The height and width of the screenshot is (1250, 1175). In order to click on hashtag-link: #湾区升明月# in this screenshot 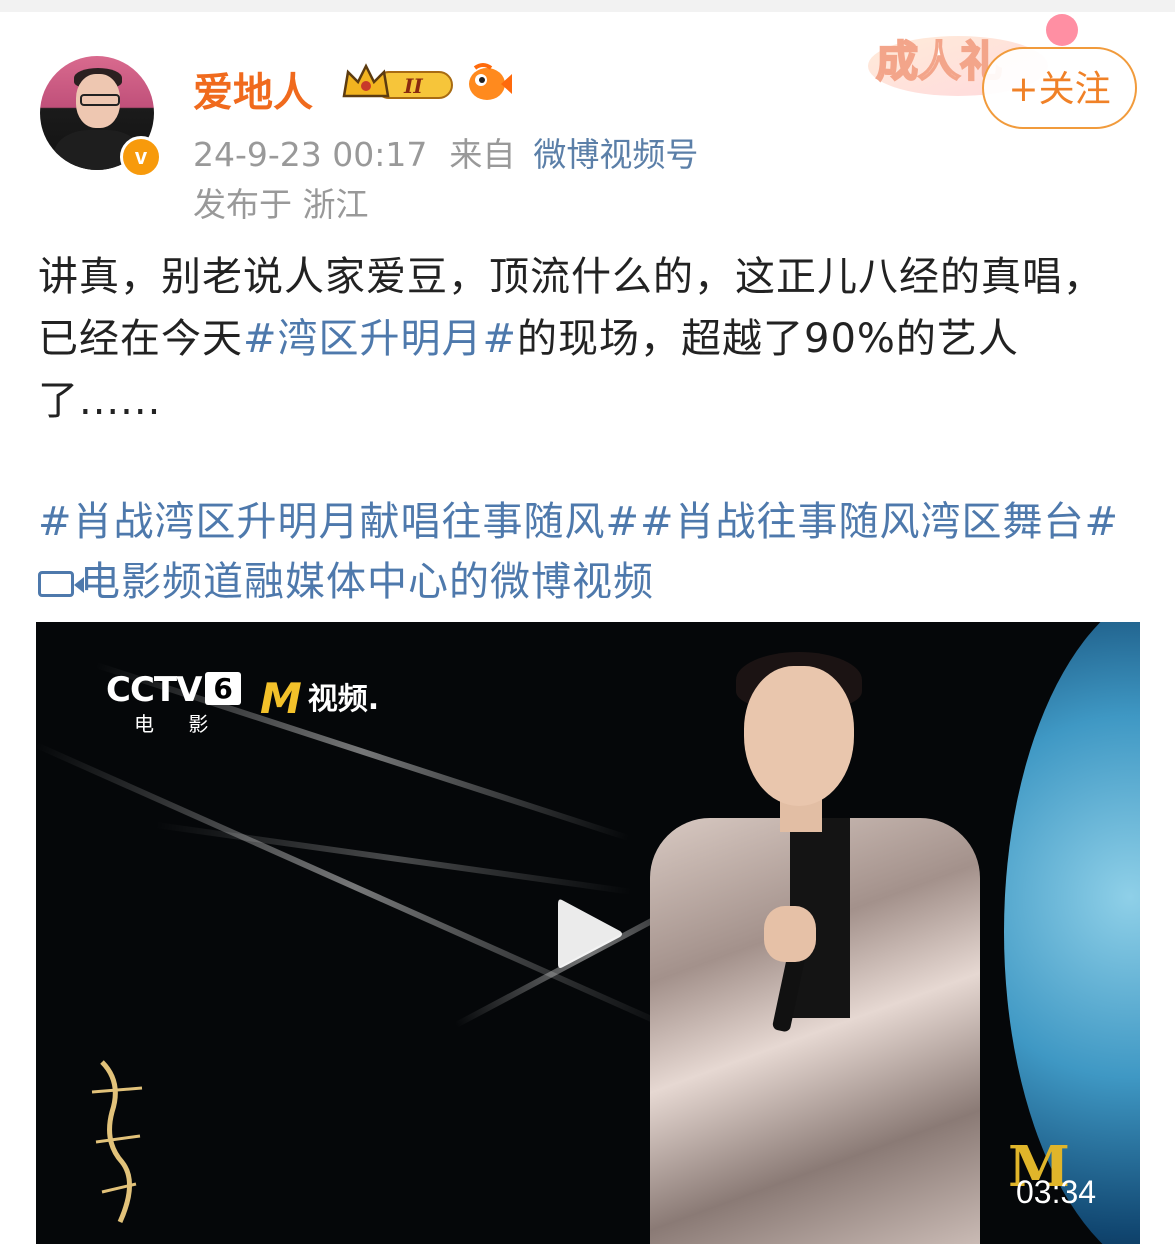, I will do `click(380, 339)`.